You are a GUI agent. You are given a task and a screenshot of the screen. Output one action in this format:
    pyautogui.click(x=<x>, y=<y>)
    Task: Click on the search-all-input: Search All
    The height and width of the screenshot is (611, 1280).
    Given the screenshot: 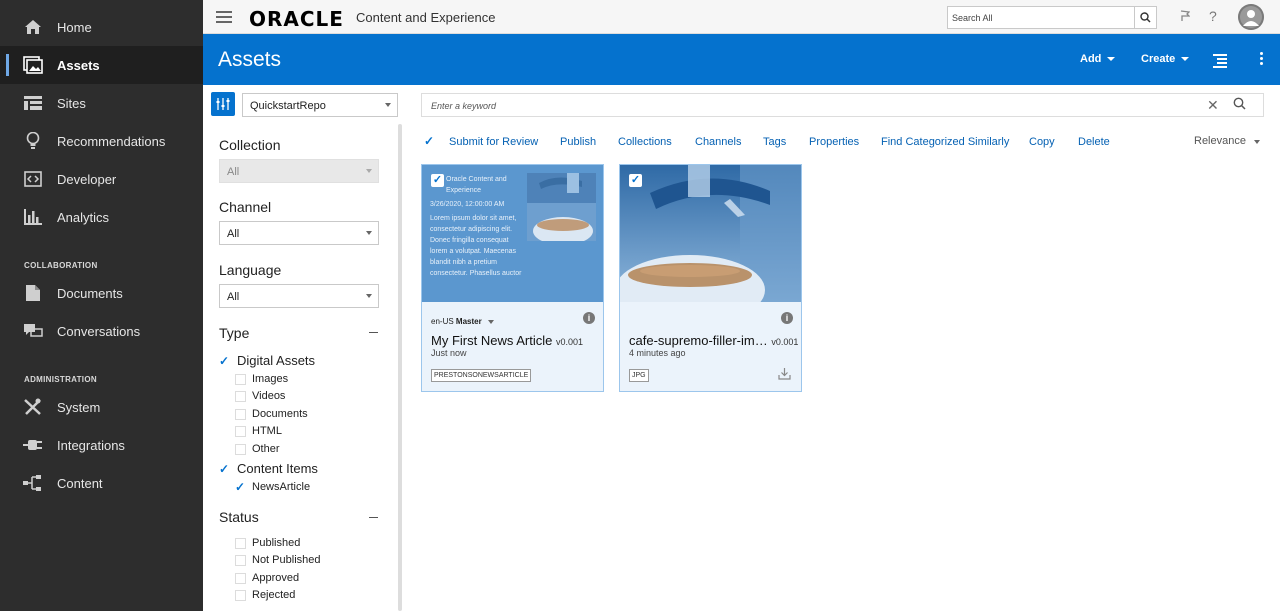 What is the action you would take?
    pyautogui.click(x=1041, y=17)
    